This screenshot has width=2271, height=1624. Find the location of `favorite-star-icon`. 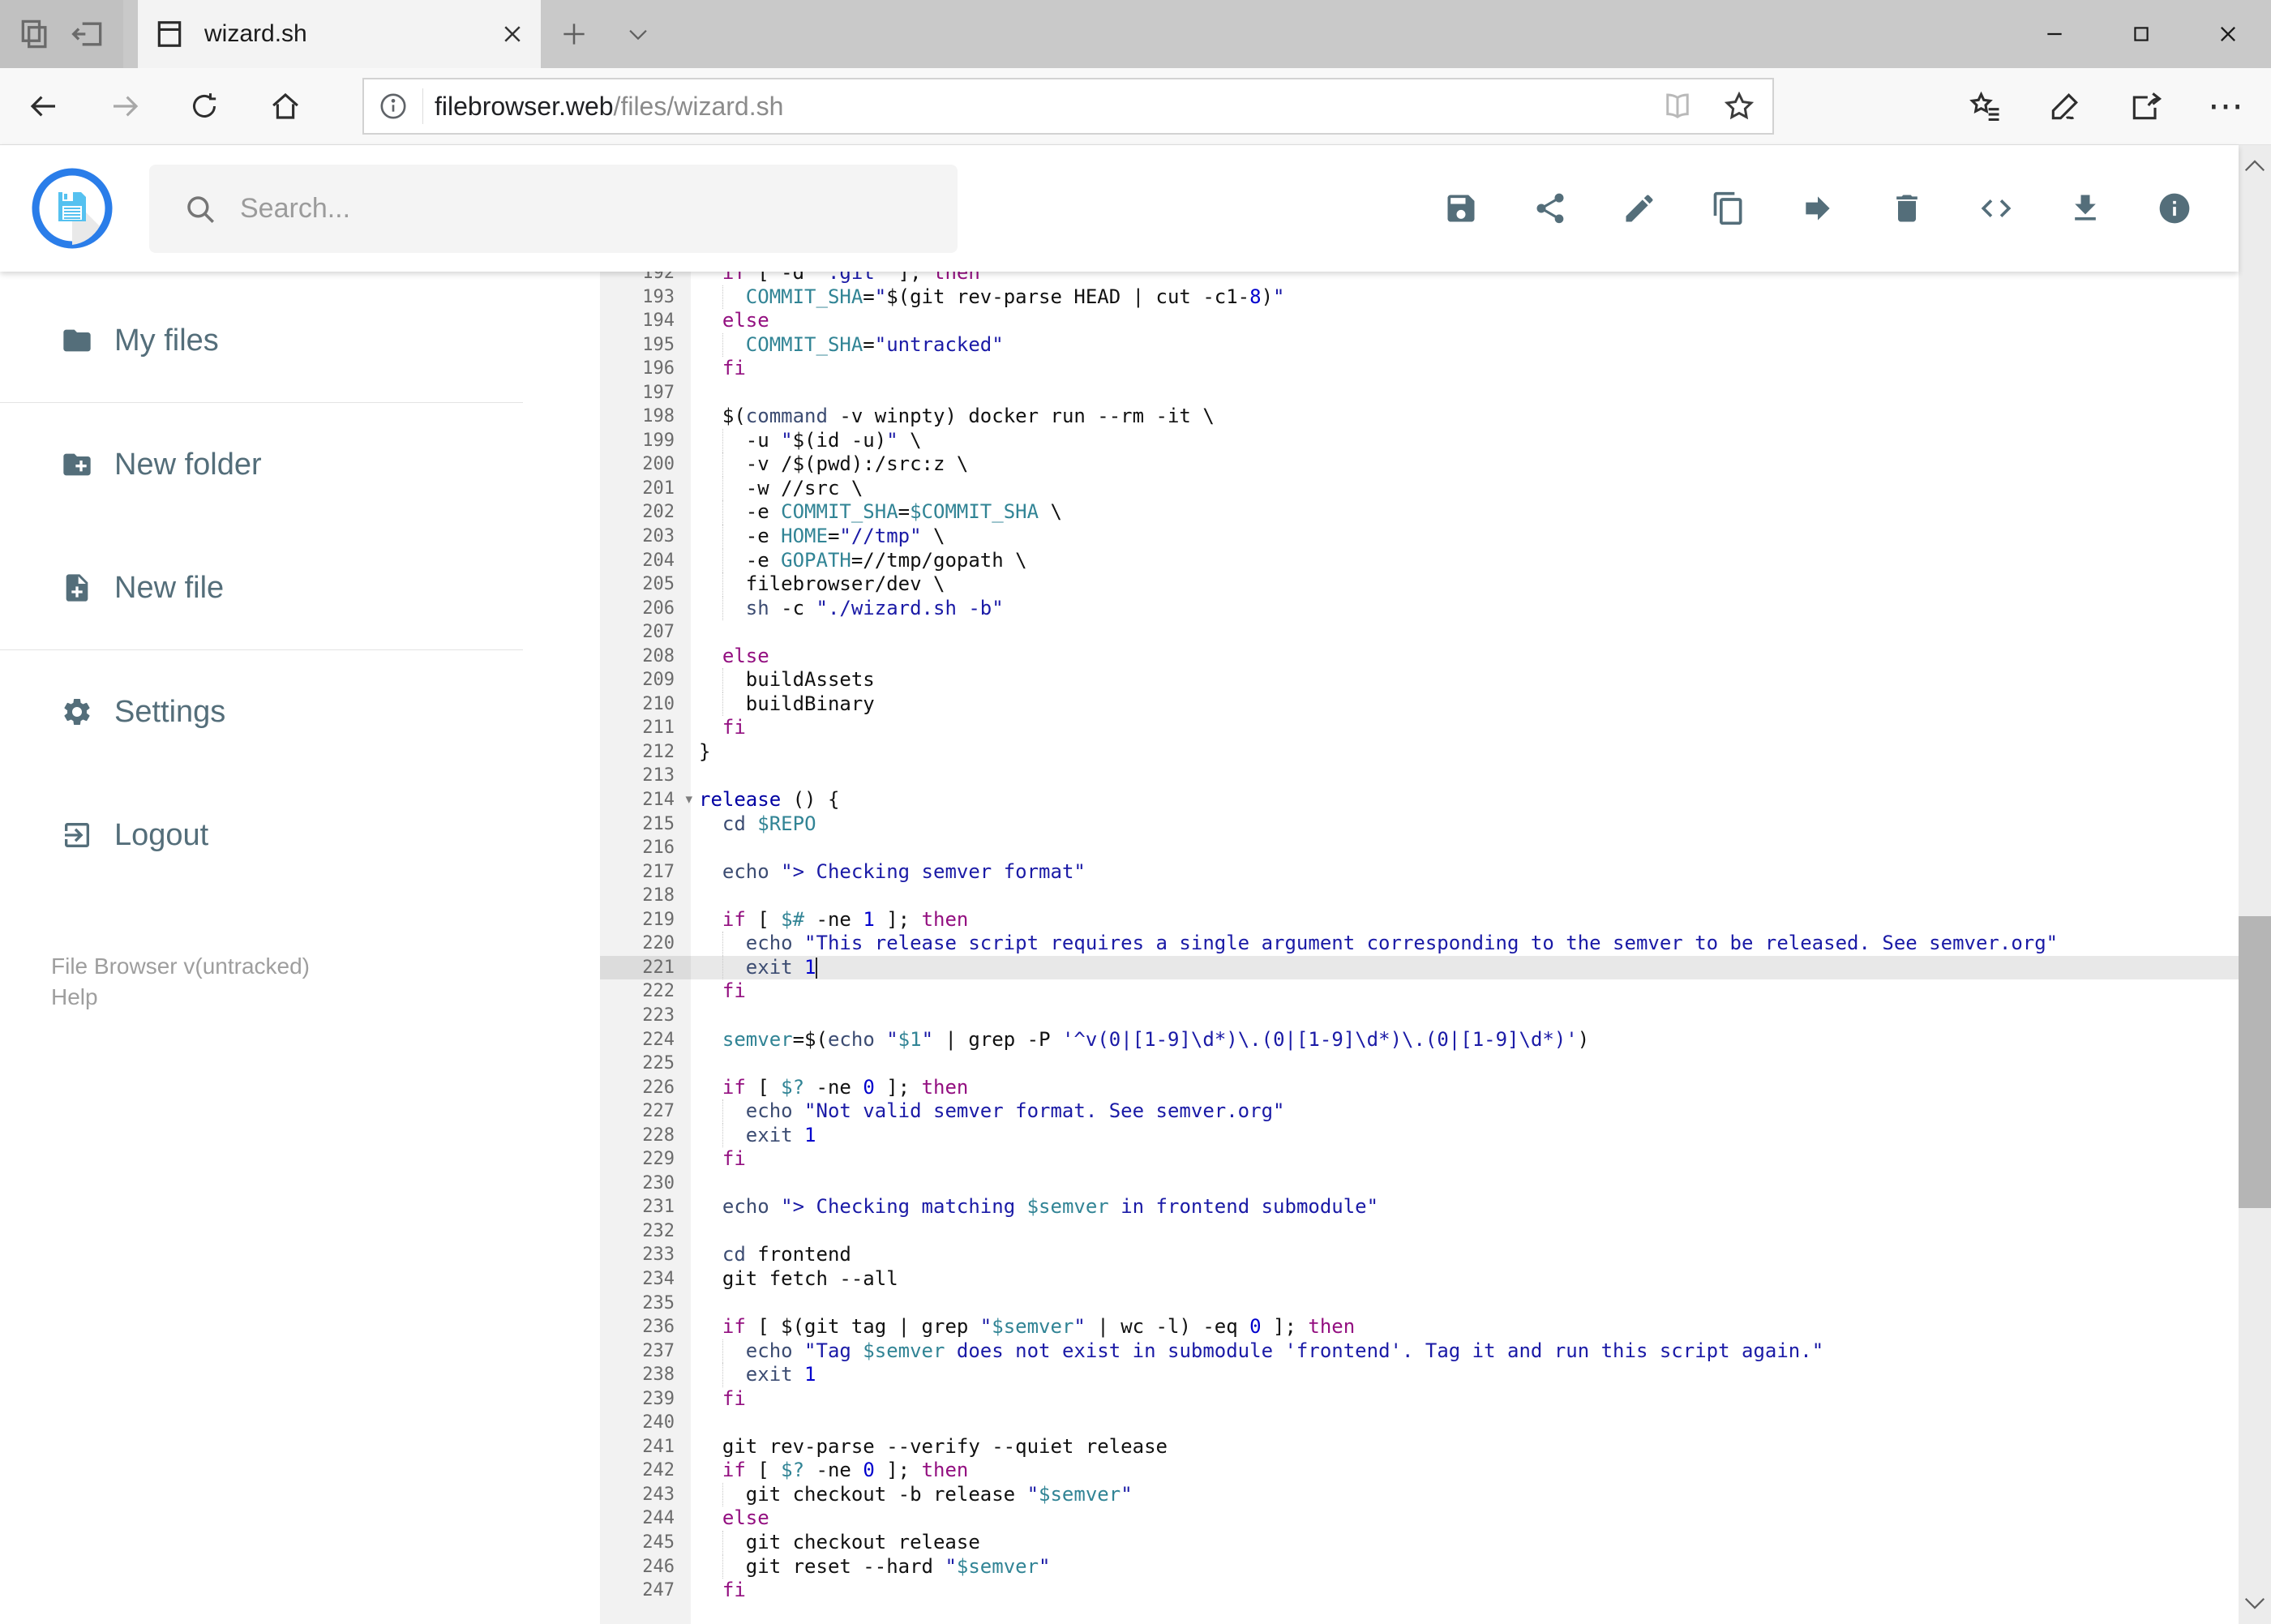

favorite-star-icon is located at coordinates (1739, 106).